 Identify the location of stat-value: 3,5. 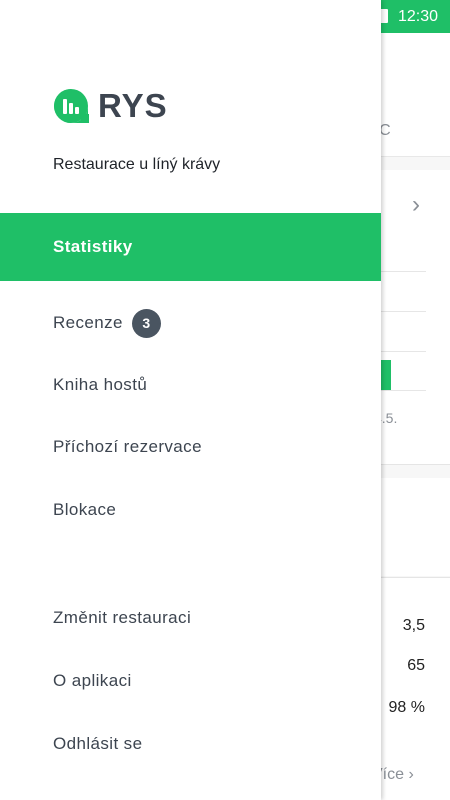
(413, 625).